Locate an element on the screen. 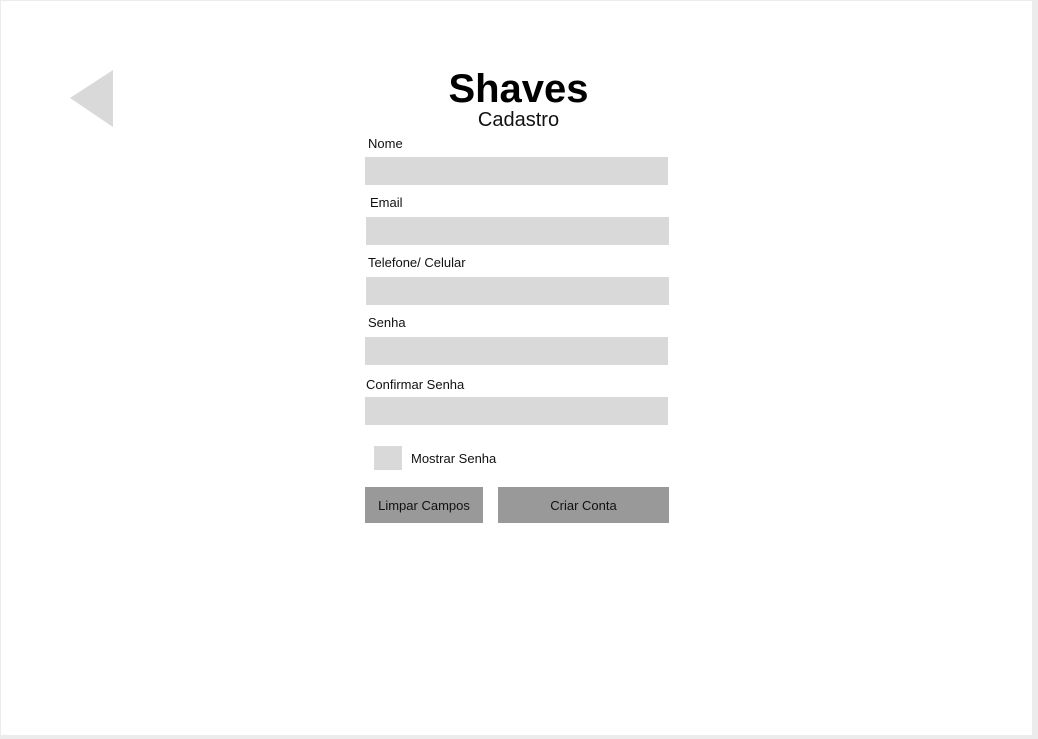 The image size is (1038, 739). password-label: Senha is located at coordinates (387, 322).